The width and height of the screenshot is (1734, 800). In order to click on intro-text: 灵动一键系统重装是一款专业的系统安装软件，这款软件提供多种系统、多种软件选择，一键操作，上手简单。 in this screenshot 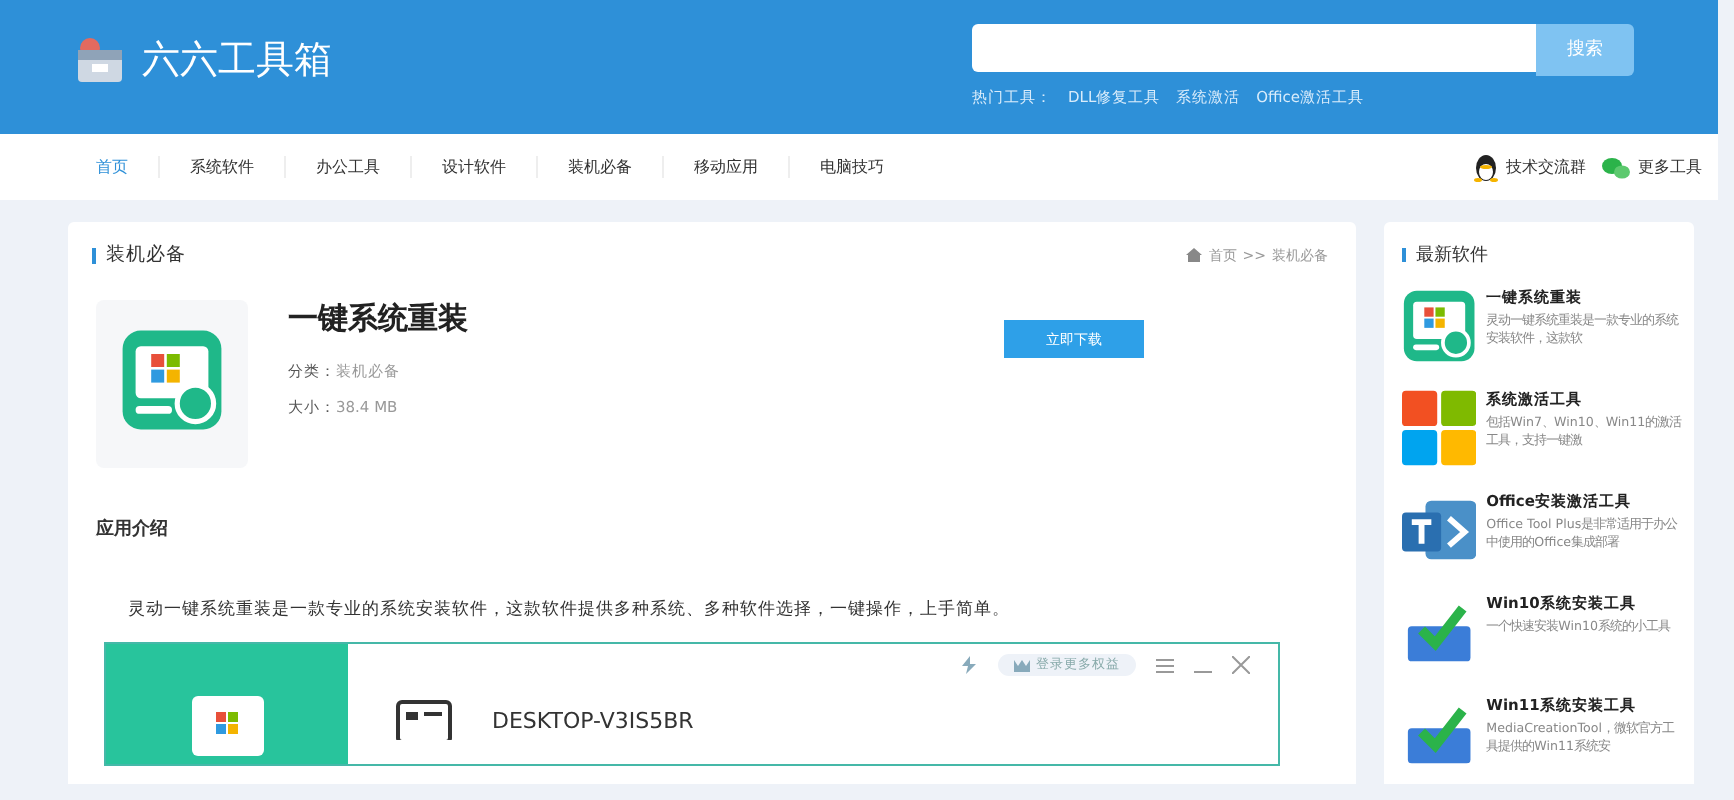, I will do `click(569, 609)`.